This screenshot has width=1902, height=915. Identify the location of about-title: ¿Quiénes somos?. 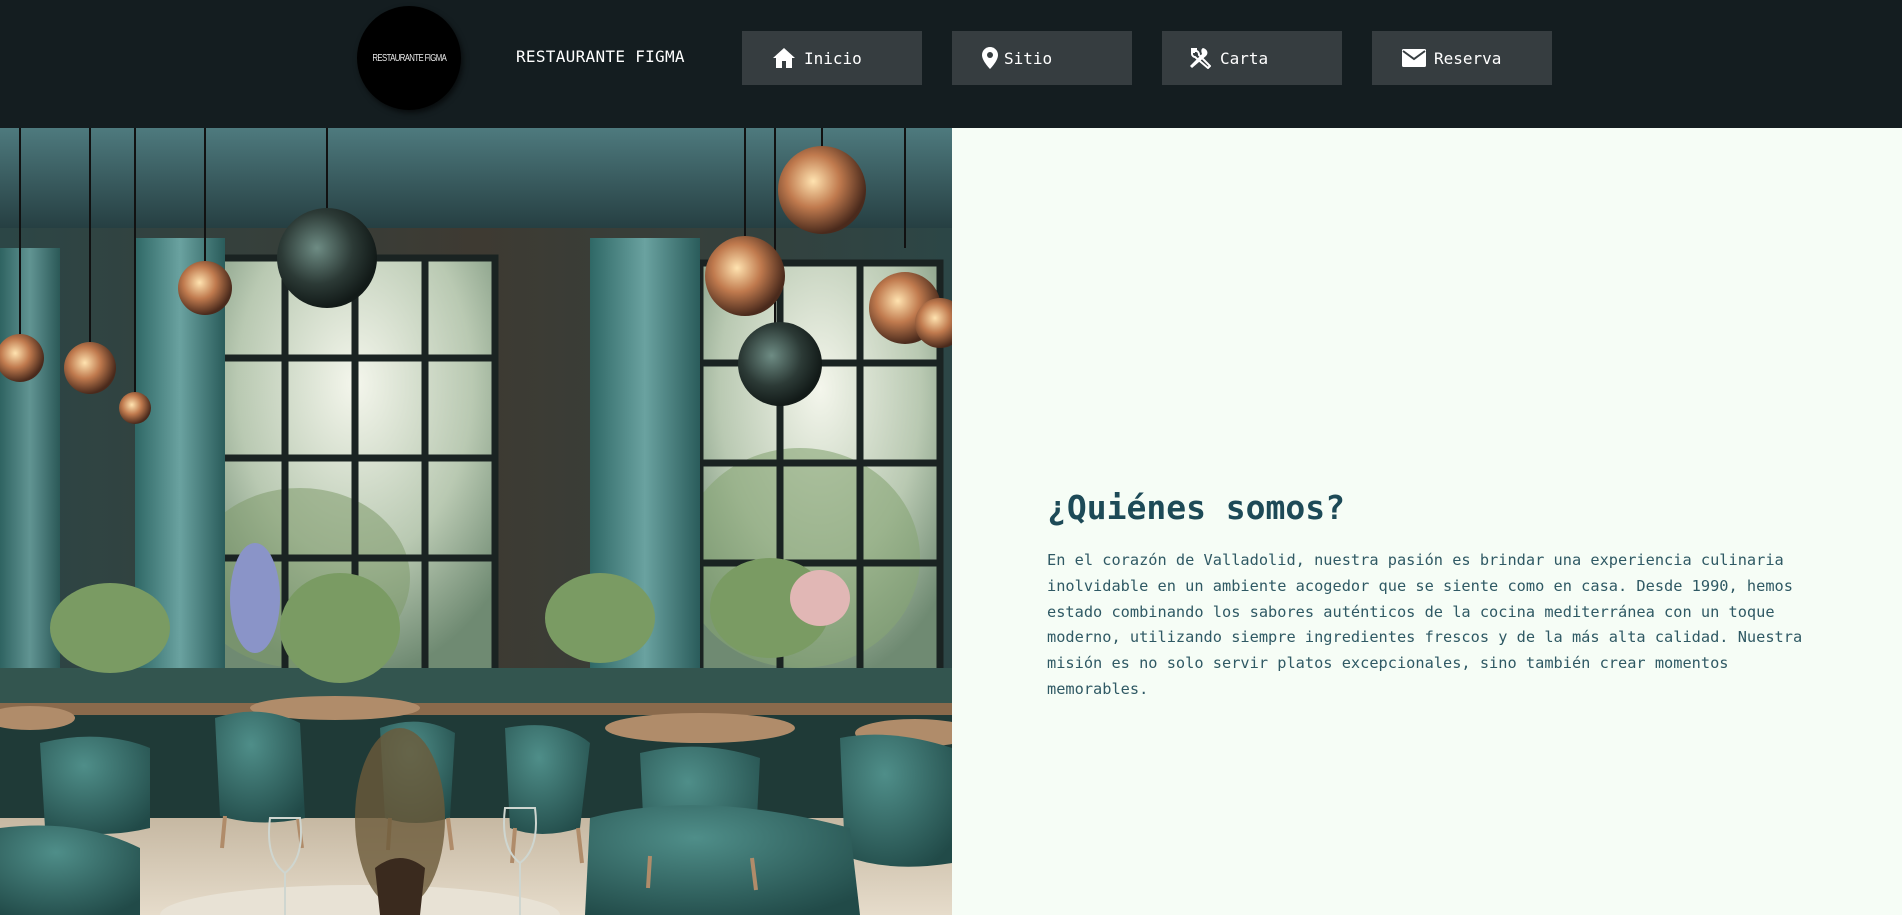
(1196, 507).